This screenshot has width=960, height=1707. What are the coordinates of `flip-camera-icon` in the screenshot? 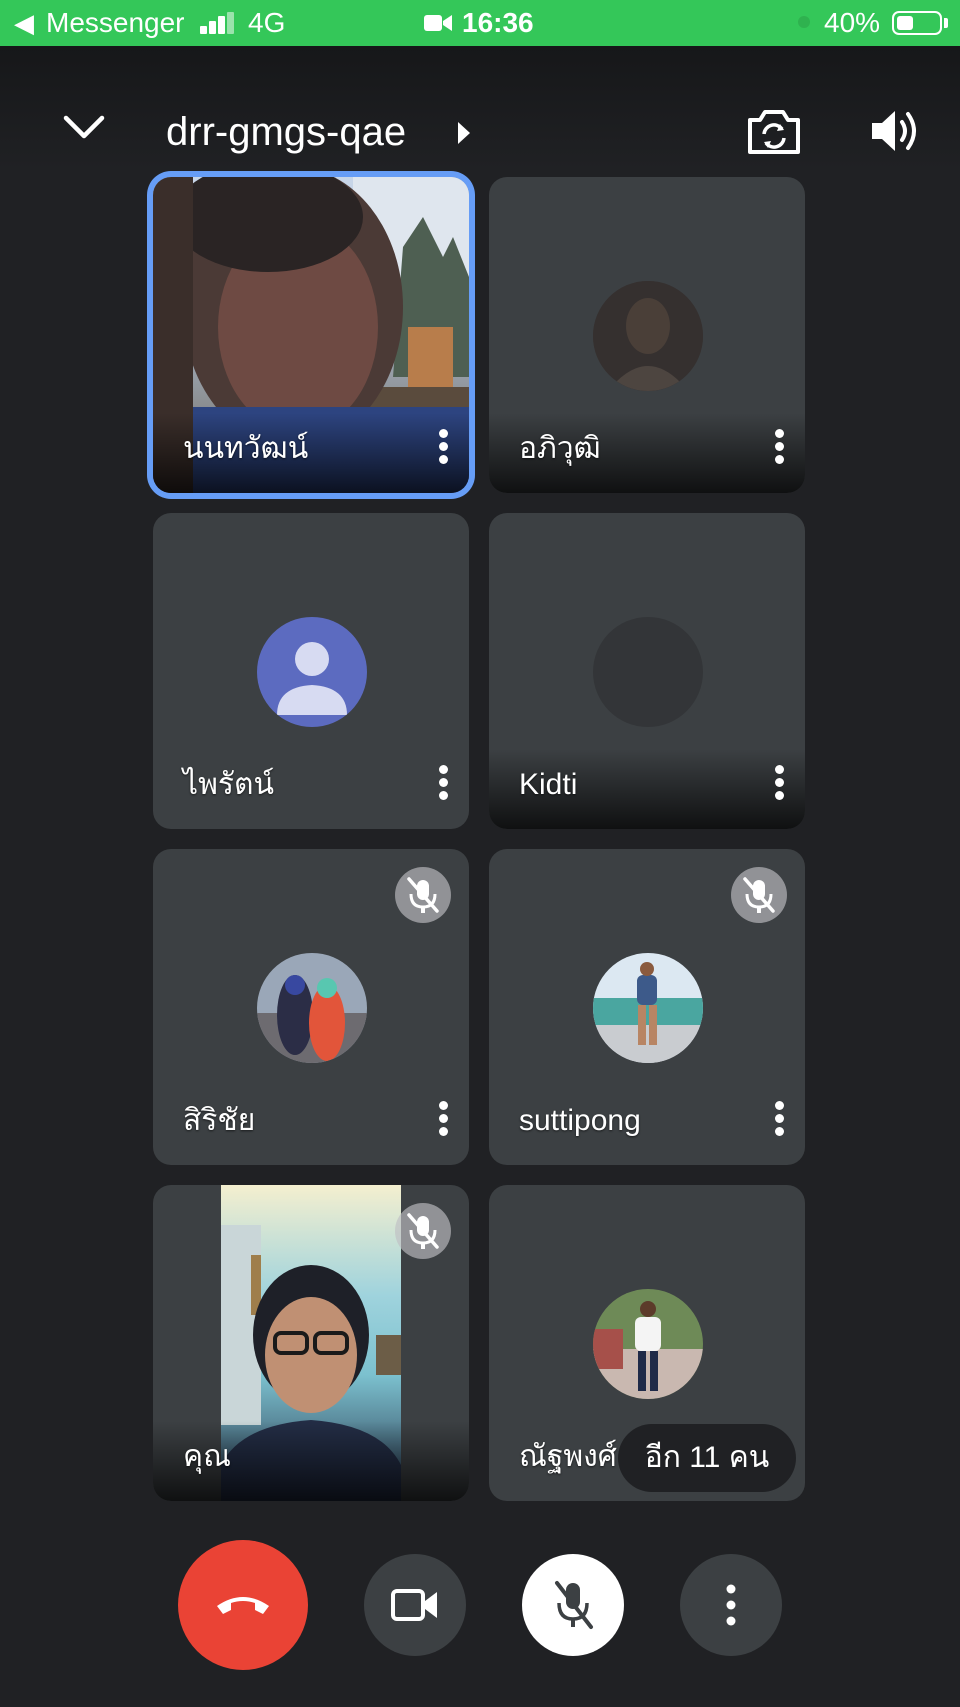 It's located at (774, 131).